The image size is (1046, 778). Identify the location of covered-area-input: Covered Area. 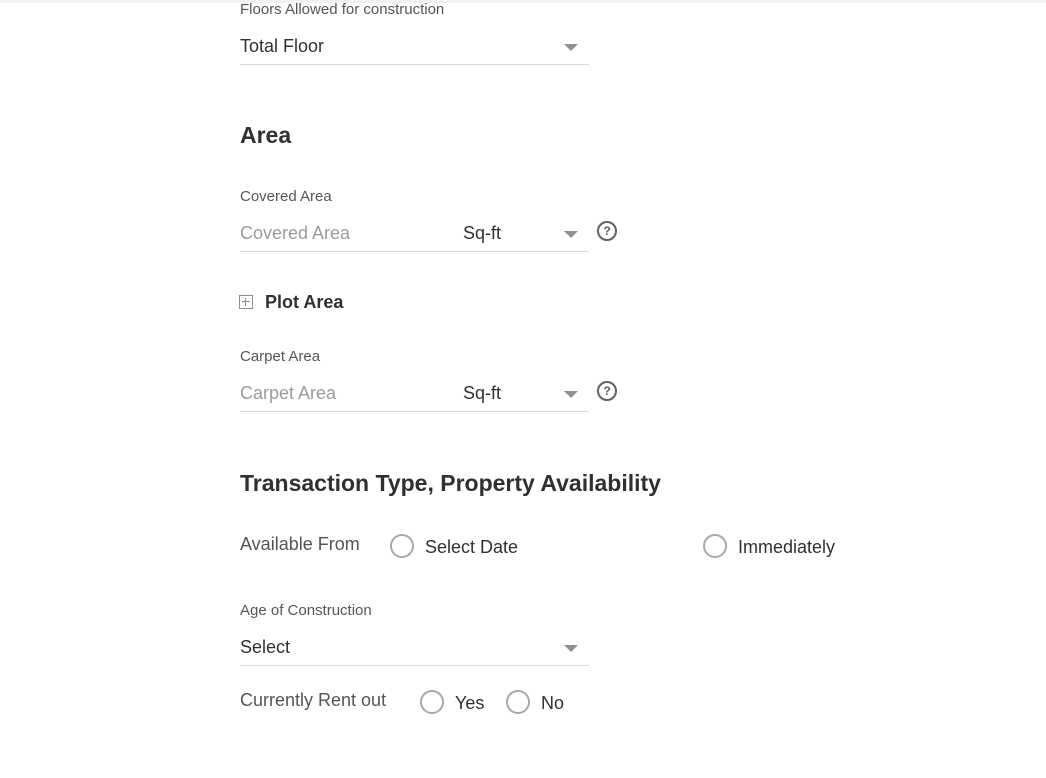
(295, 233).